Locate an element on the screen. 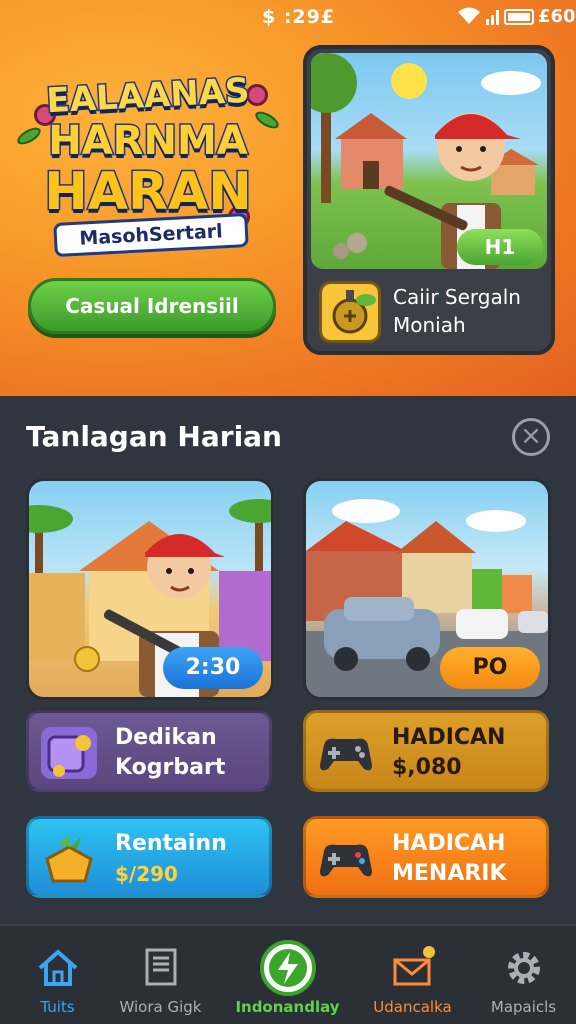 Image resolution: width=576 pixels, height=1024 pixels. reward-tile-2-text: HADICAN $,080 is located at coordinates (448, 753).